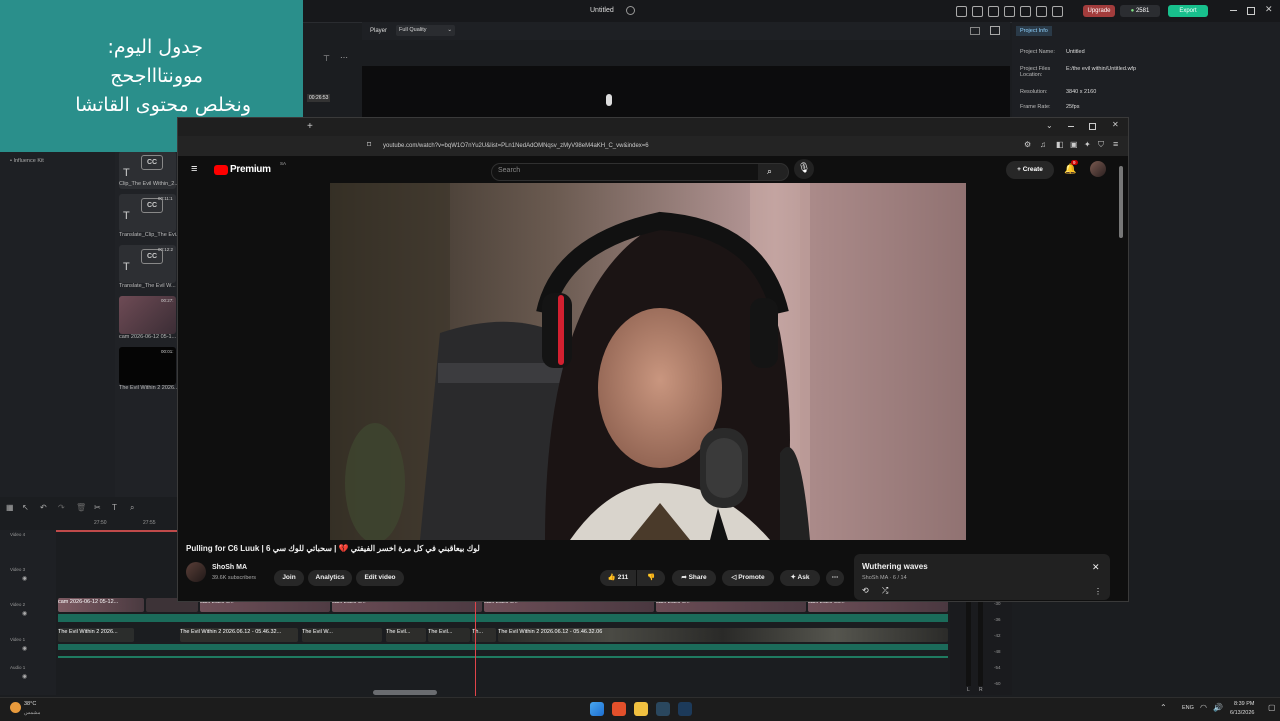 The width and height of the screenshot is (1280, 721). I want to click on timeline-scrollbar, so click(405, 692).